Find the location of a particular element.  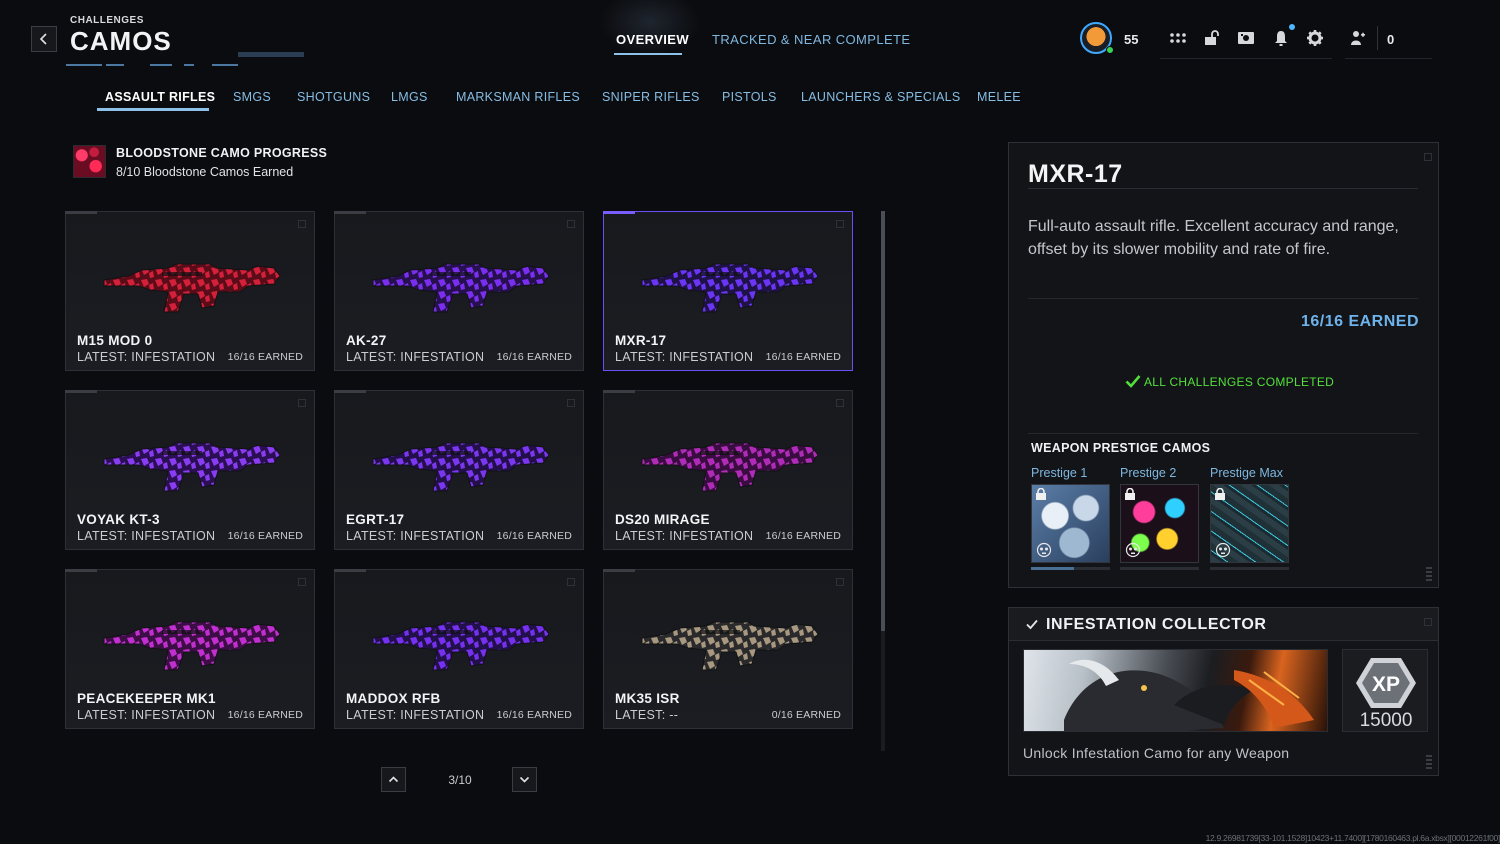

xp-reward-value: 15000 is located at coordinates (1386, 720).